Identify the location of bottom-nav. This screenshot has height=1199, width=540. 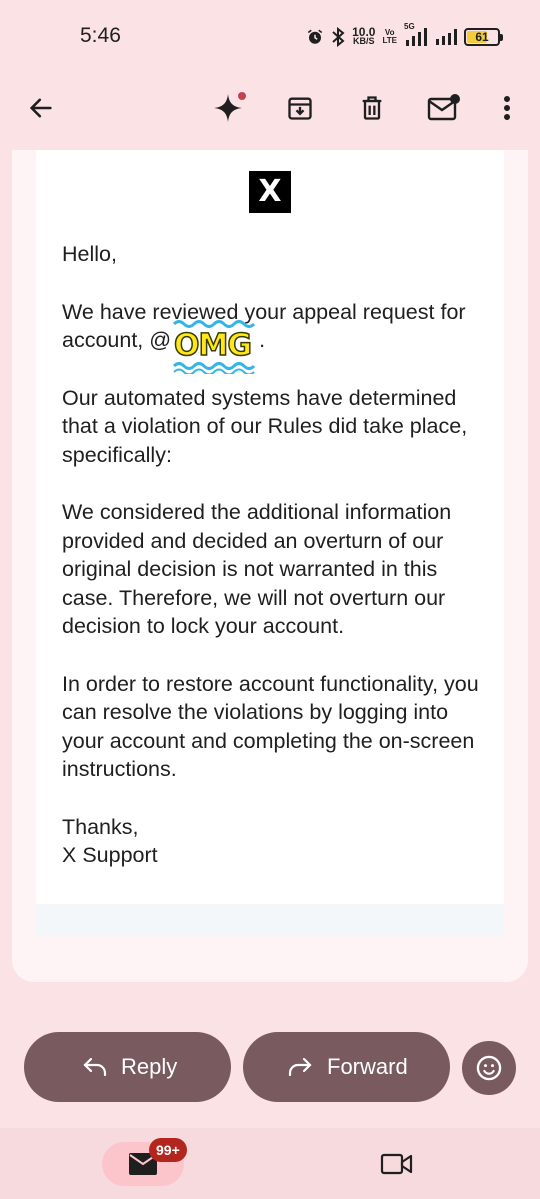
(270, 1163).